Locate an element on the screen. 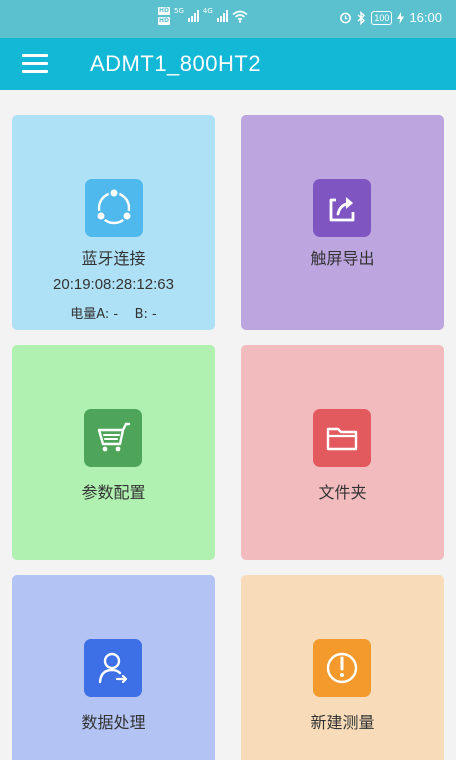  bluetooth-icon is located at coordinates (361, 17).